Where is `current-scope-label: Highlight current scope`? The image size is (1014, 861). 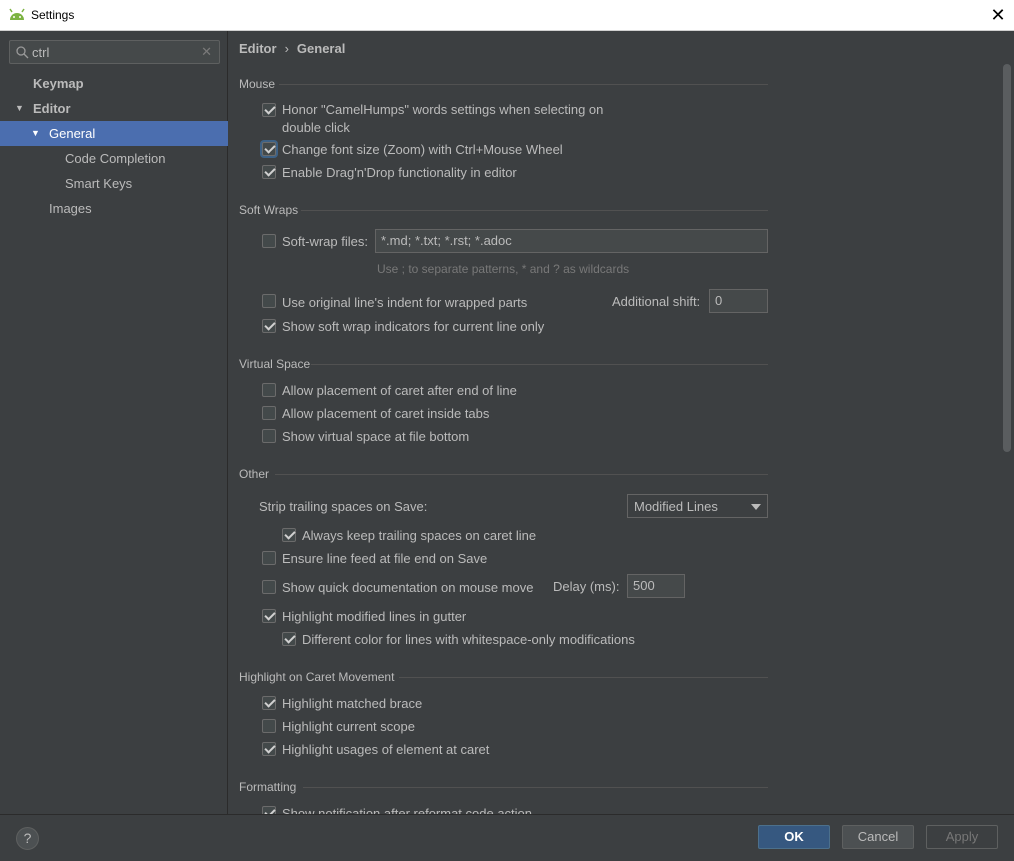 current-scope-label: Highlight current scope is located at coordinates (348, 726).